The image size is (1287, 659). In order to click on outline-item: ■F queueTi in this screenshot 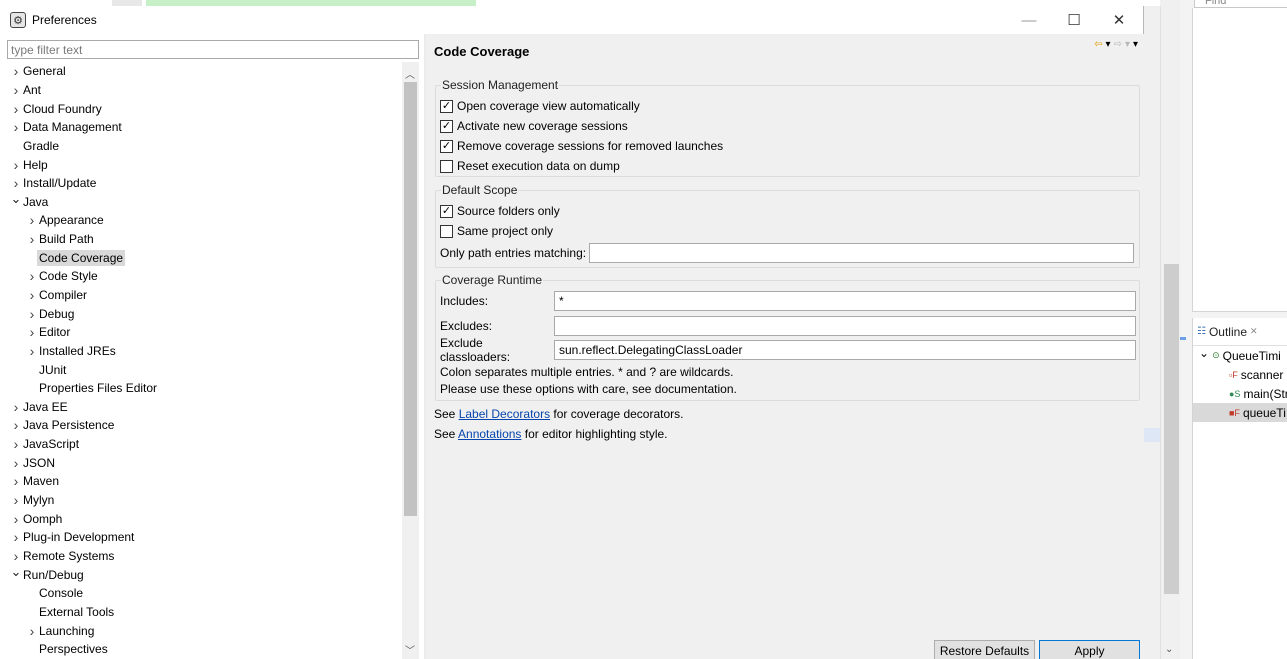, I will do `click(1240, 412)`.